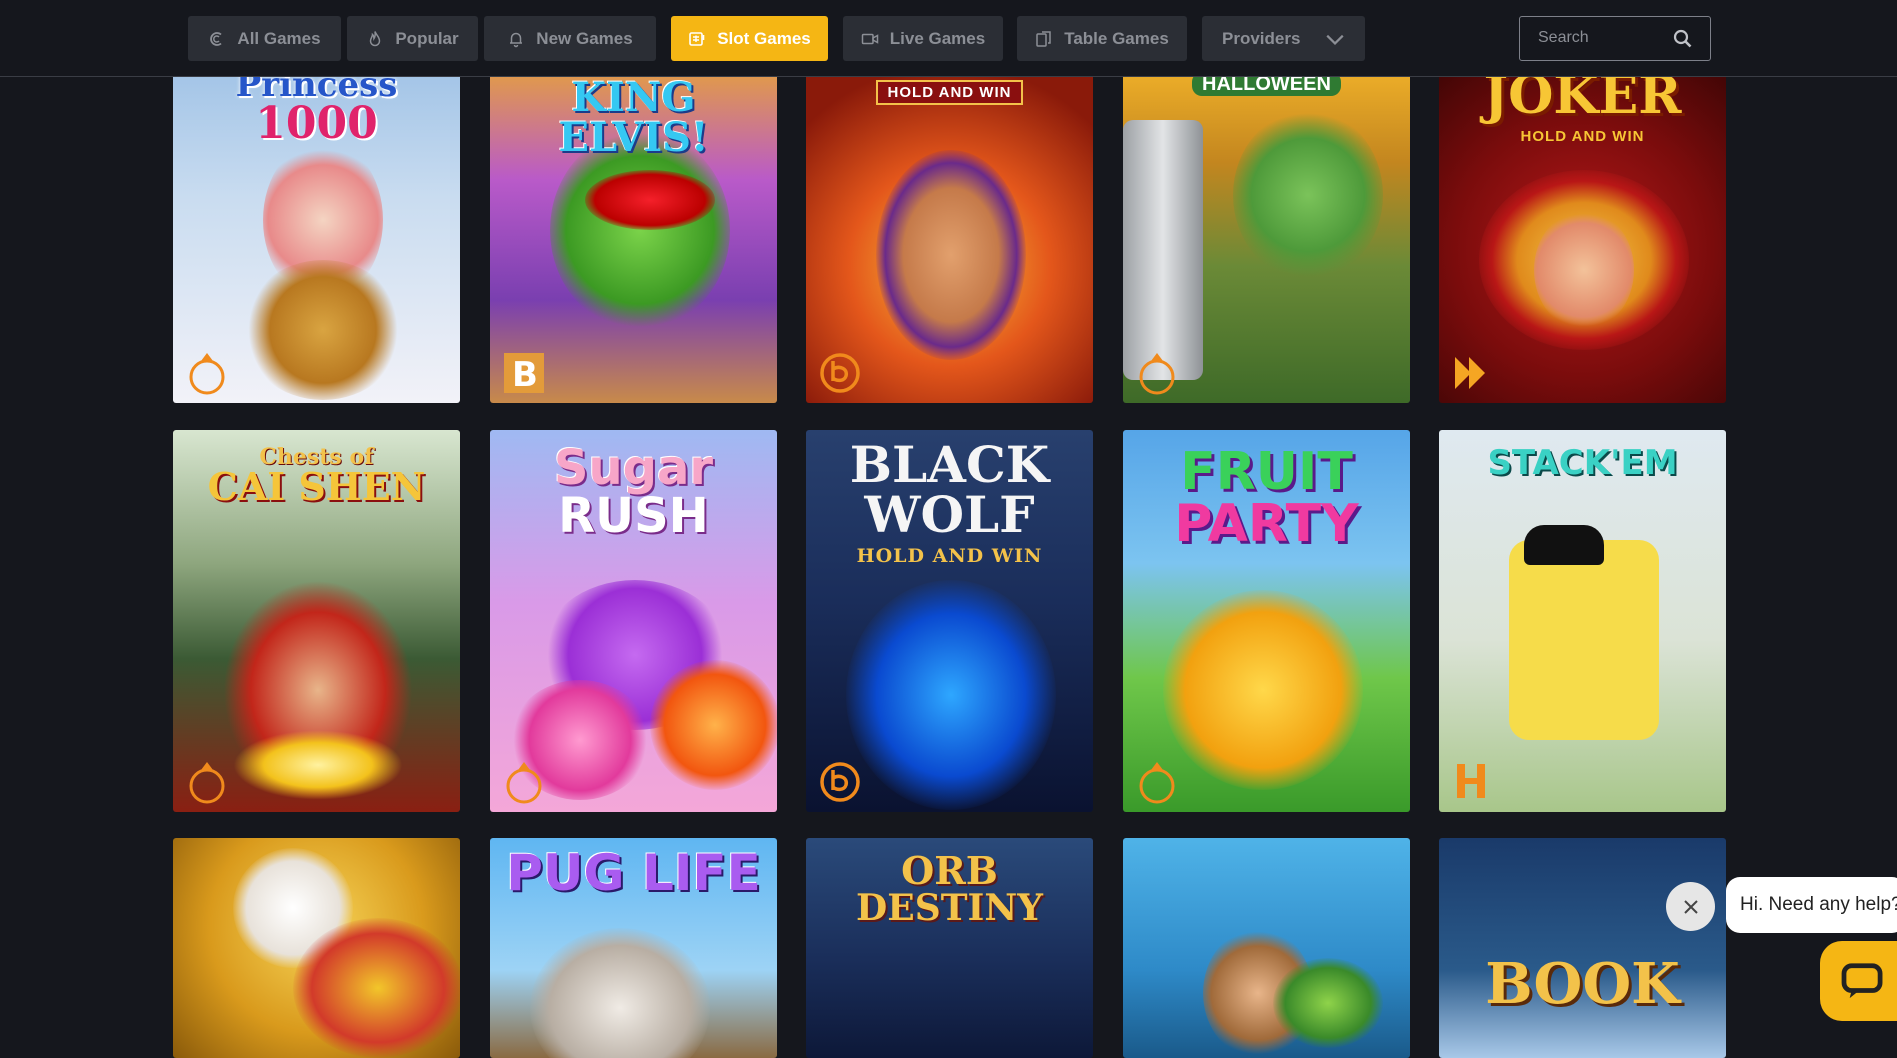  I want to click on chat-dismiss-button, so click(1690, 906).